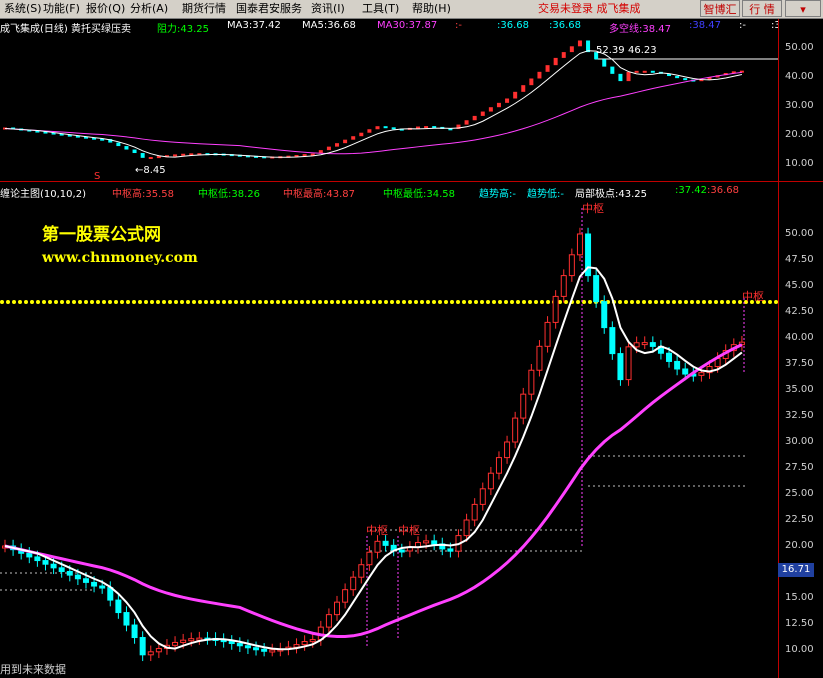 Image resolution: width=823 pixels, height=678 pixels. Describe the element at coordinates (720, 8) in the screenshot. I see `zhibohui-button: 智博汇` at that location.